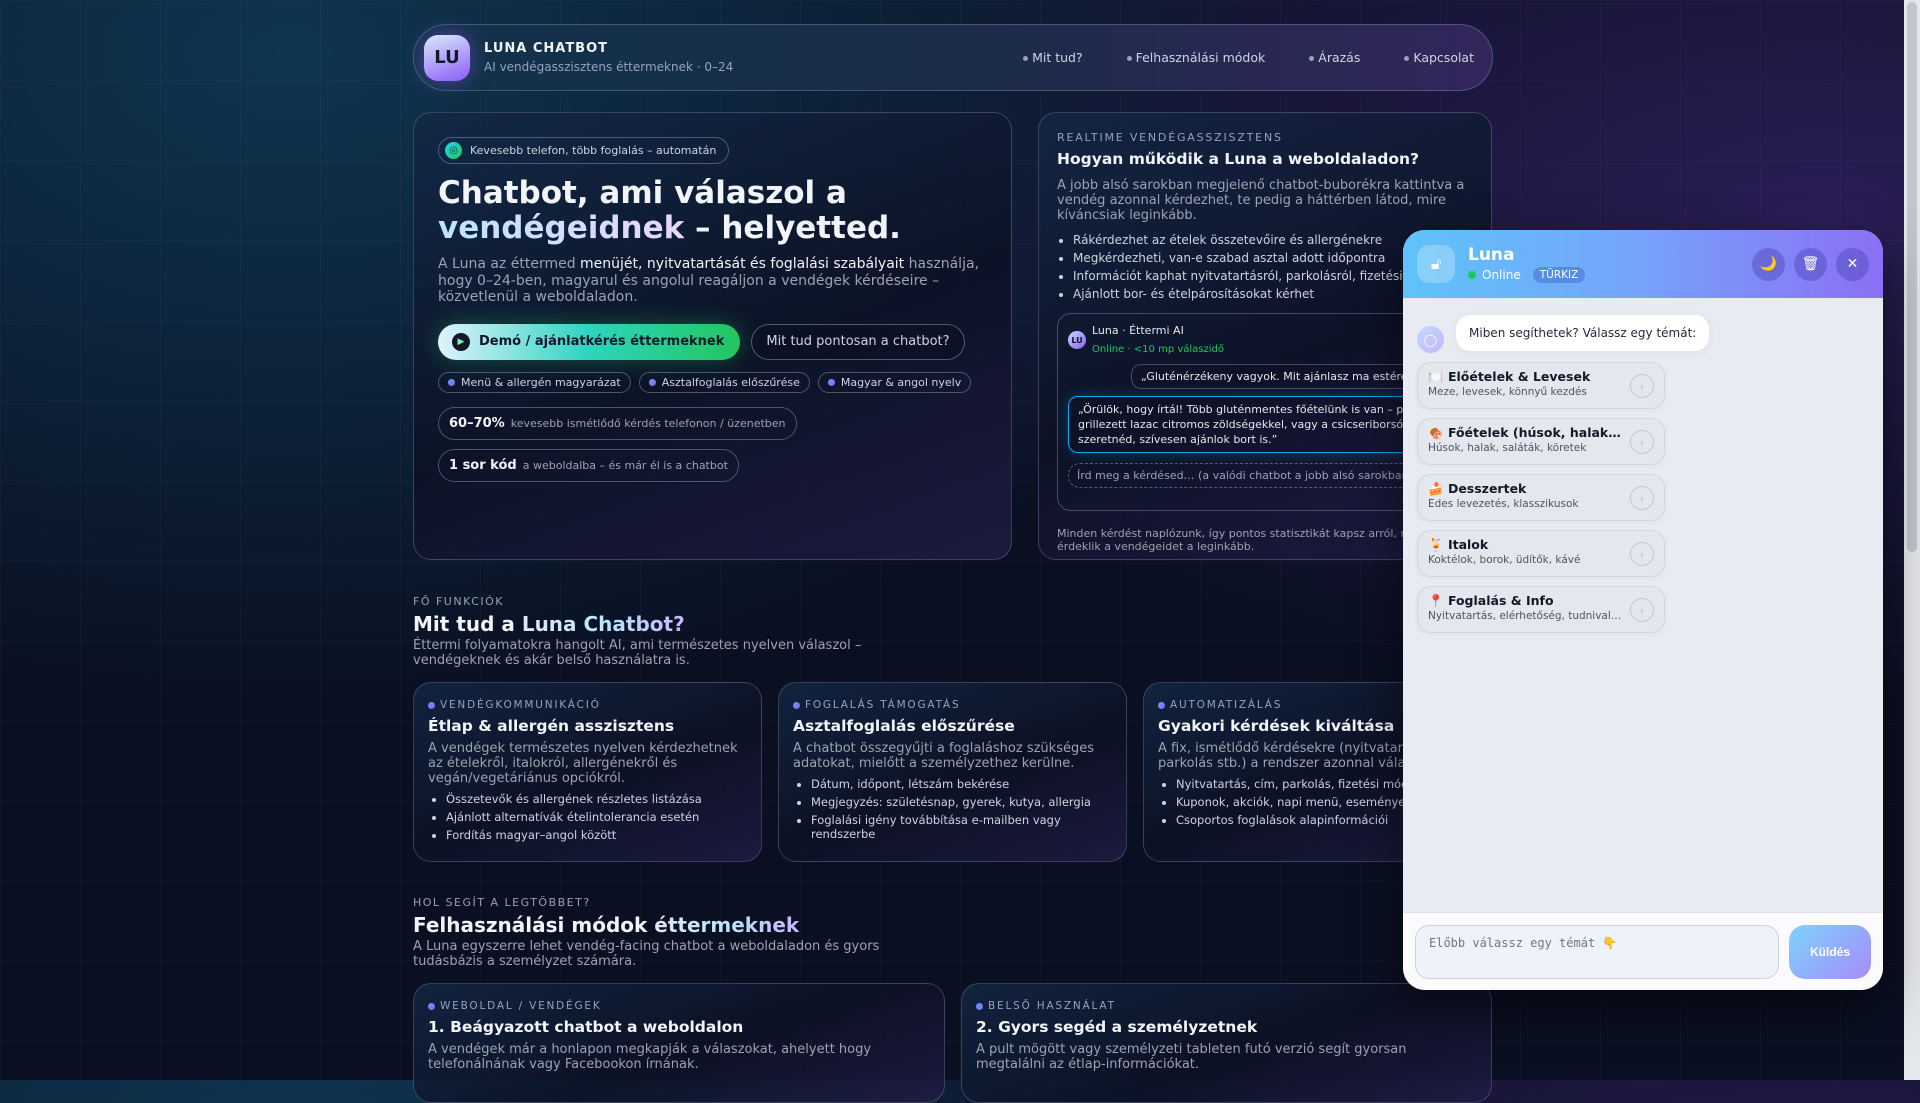  Describe the element at coordinates (1500, 600) in the screenshot. I see `topic-title: Foglalás & Info` at that location.